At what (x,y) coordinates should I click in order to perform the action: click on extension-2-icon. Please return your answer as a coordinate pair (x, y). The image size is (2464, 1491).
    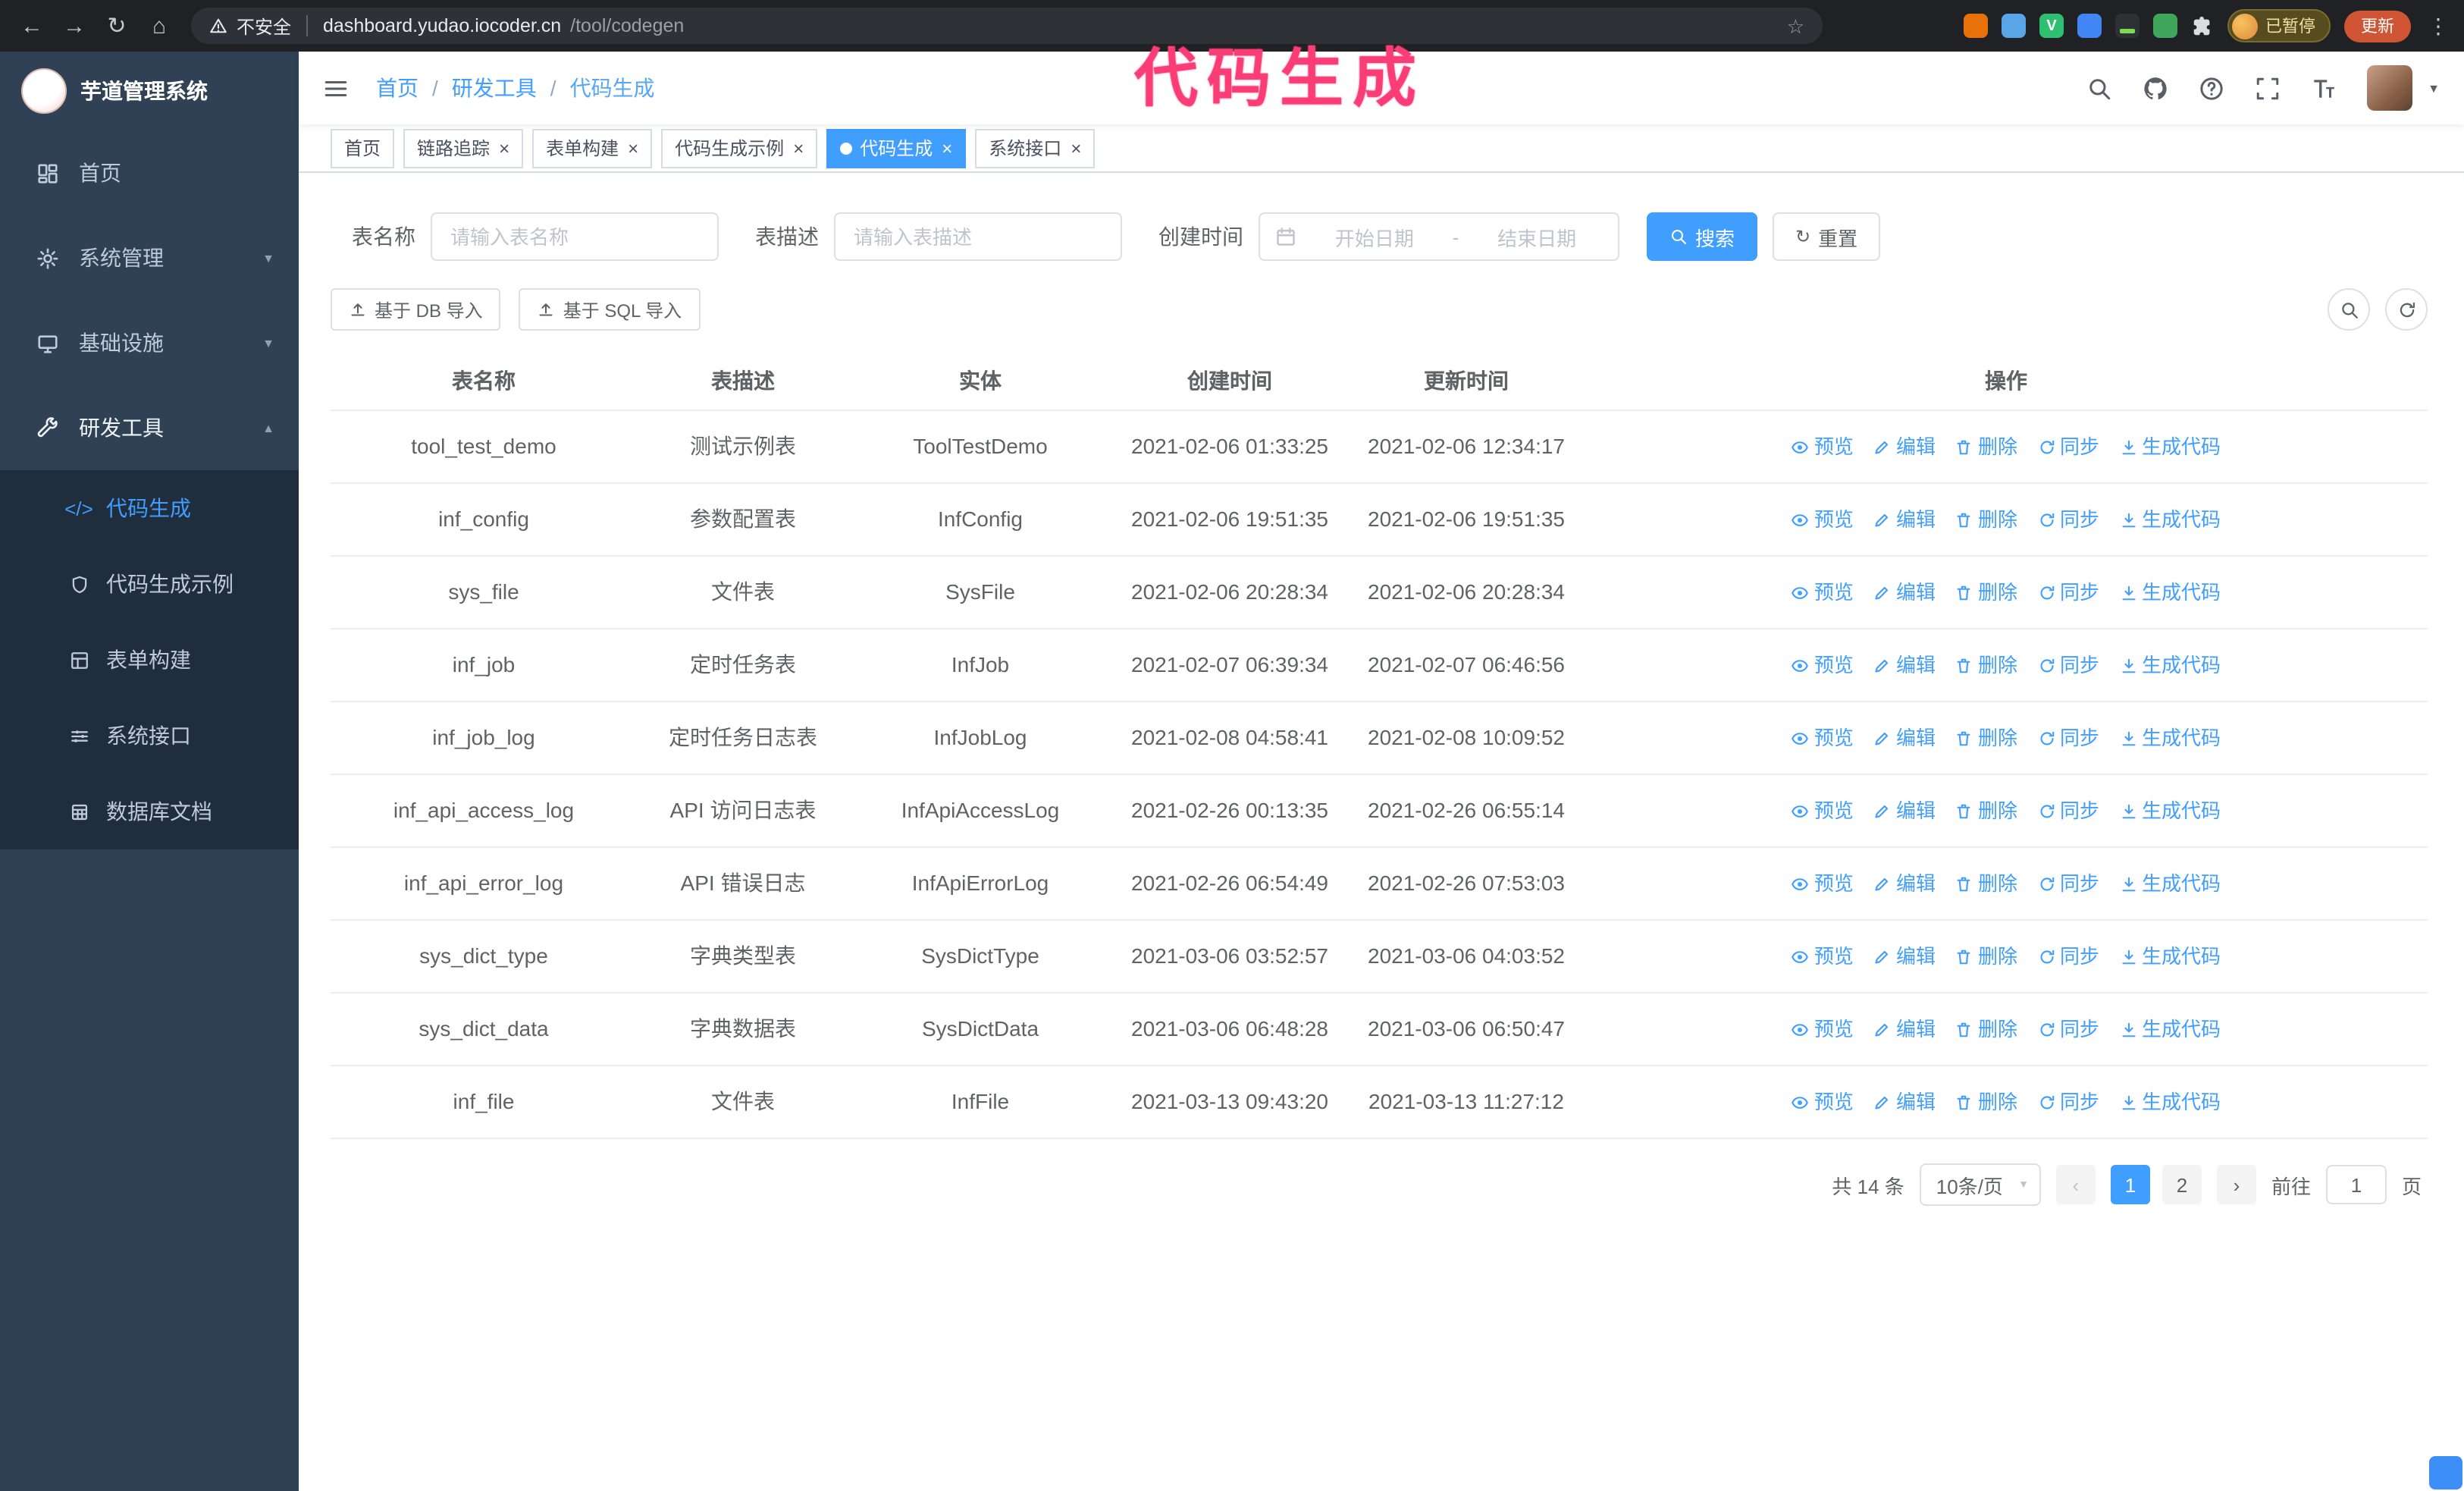
    Looking at the image, I should click on (2014, 26).